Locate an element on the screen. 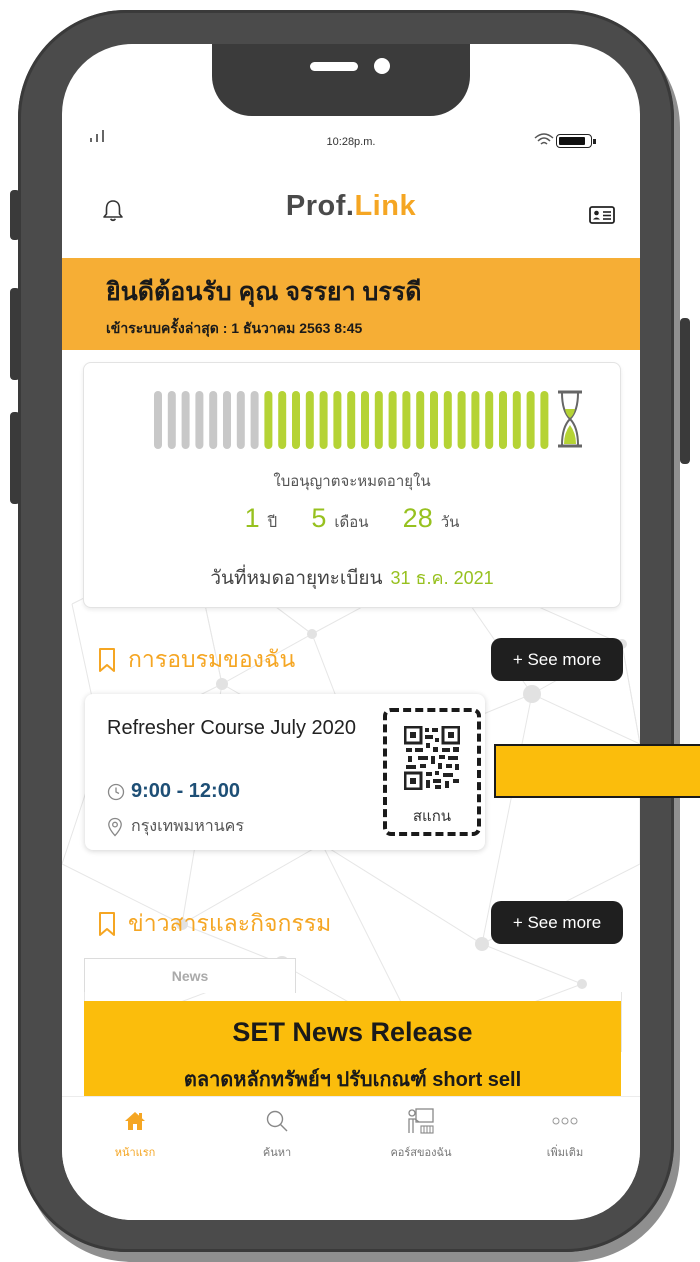 The width and height of the screenshot is (700, 1262). registration-expiry: วันที่หมดอายุทะเบียน 31 ธ.ค. 2021 is located at coordinates (352, 578).